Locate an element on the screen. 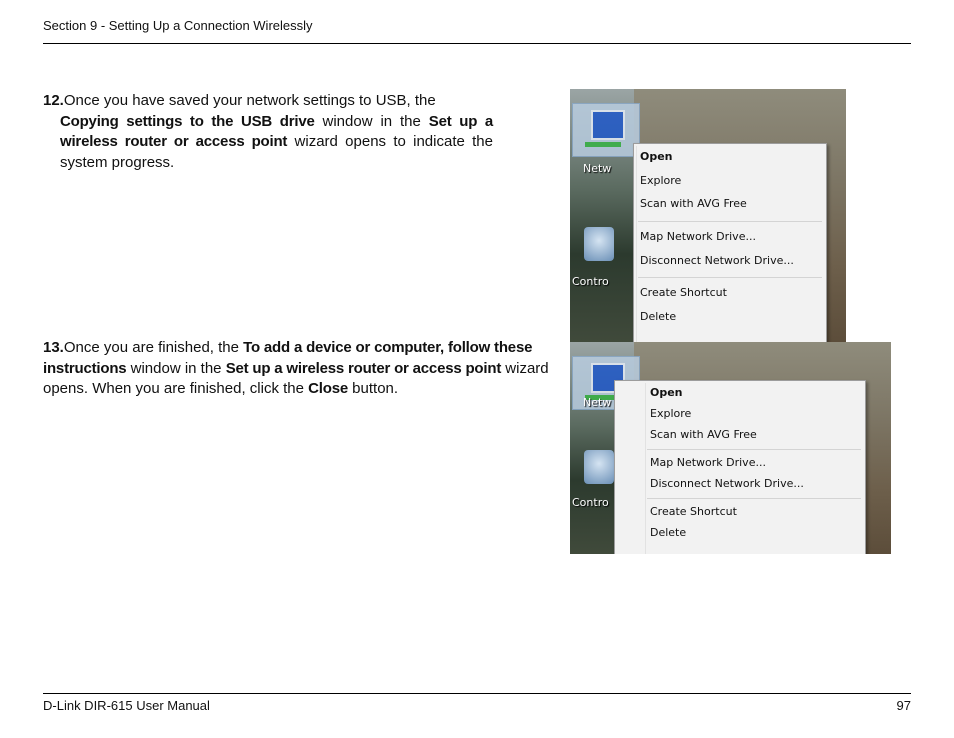  network-icon is located at coordinates (606, 130).